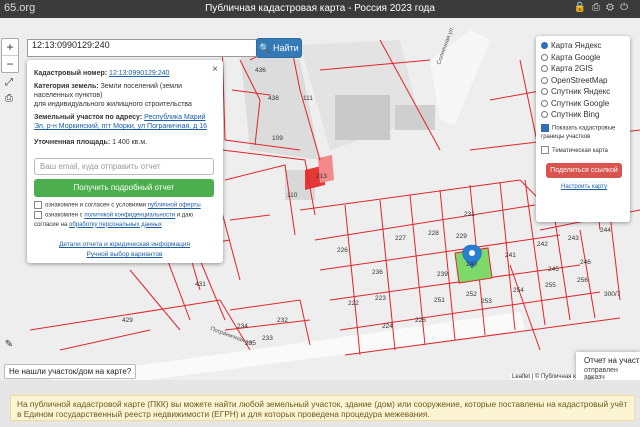 The image size is (640, 427). What do you see at coordinates (124, 166) in the screenshot?
I see `email-field: Ваш email, куда отправить отчет` at bounding box center [124, 166].